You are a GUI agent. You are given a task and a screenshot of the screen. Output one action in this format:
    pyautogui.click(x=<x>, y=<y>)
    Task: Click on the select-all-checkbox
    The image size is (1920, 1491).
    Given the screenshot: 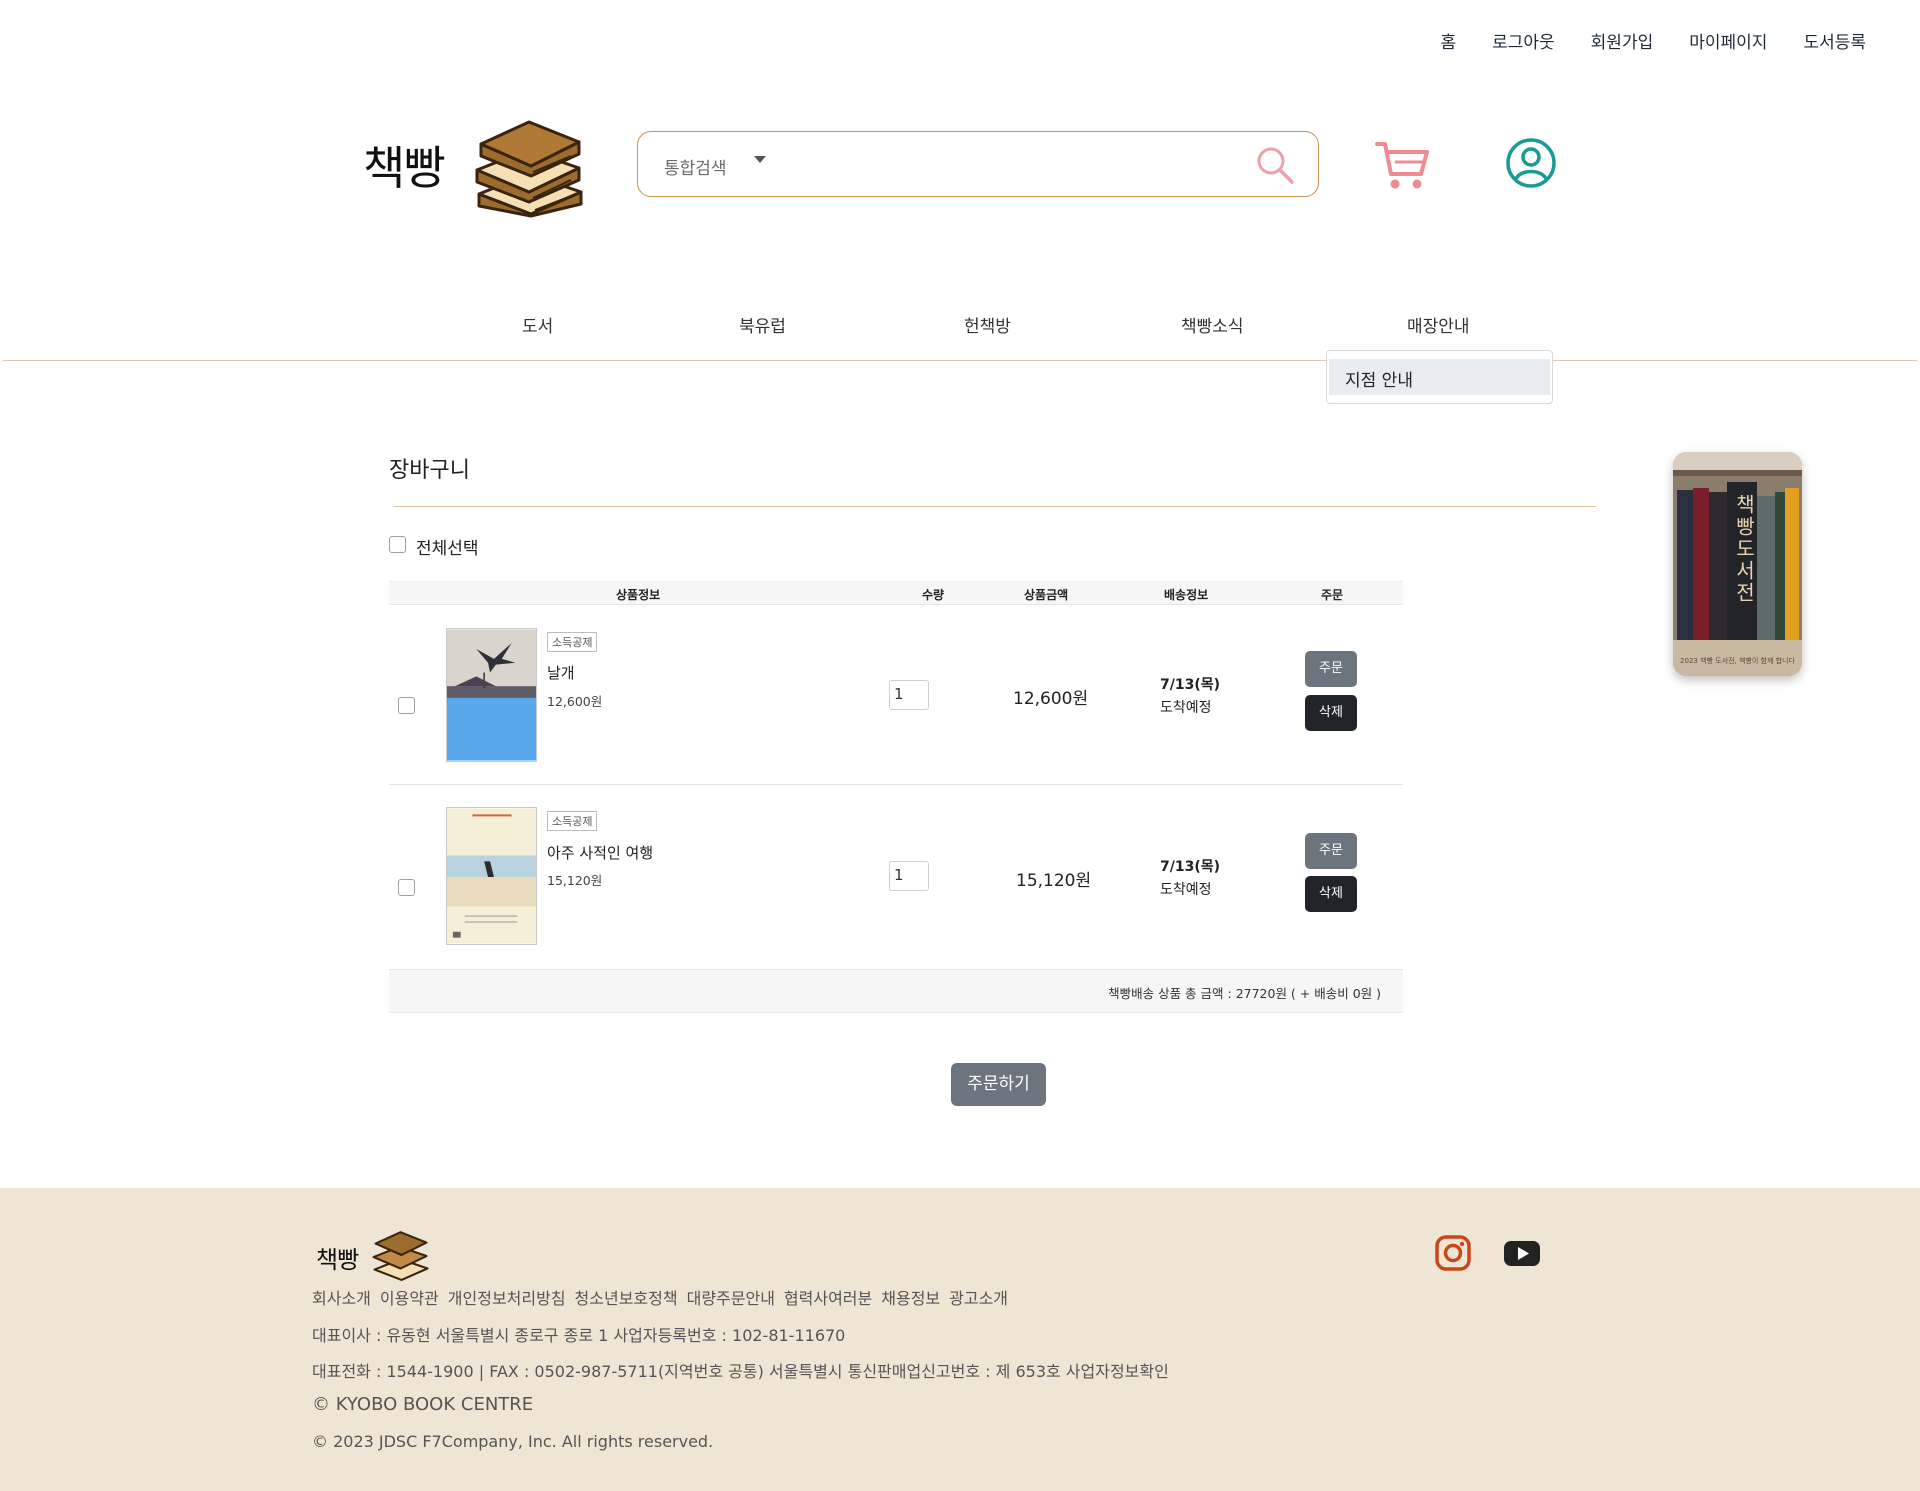 What is the action you would take?
    pyautogui.click(x=397, y=544)
    